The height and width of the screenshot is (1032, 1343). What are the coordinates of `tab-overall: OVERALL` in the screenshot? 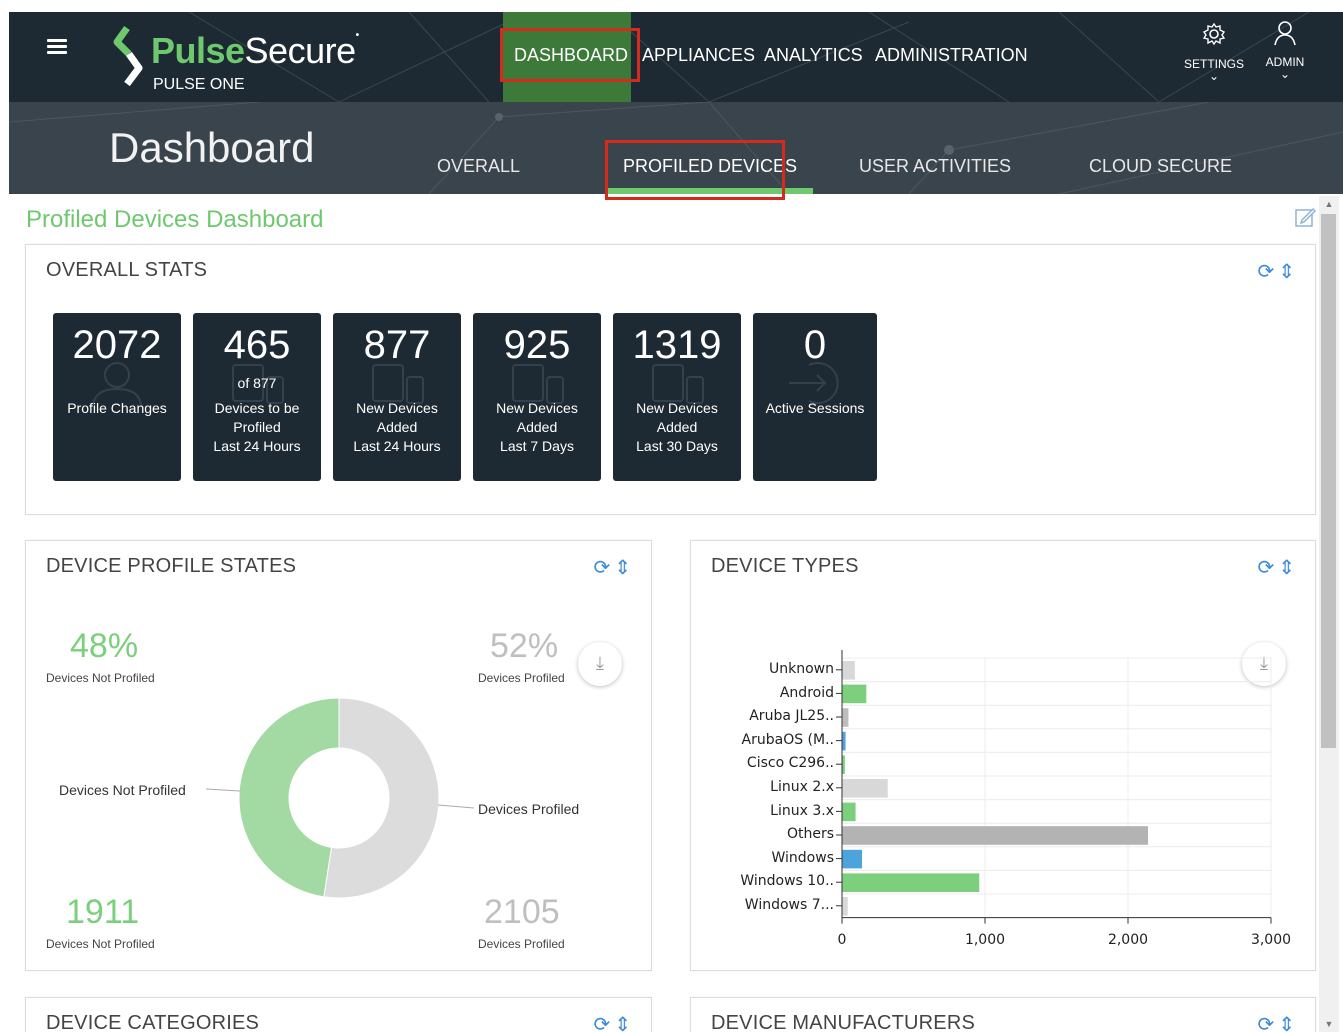 It's located at (478, 166).